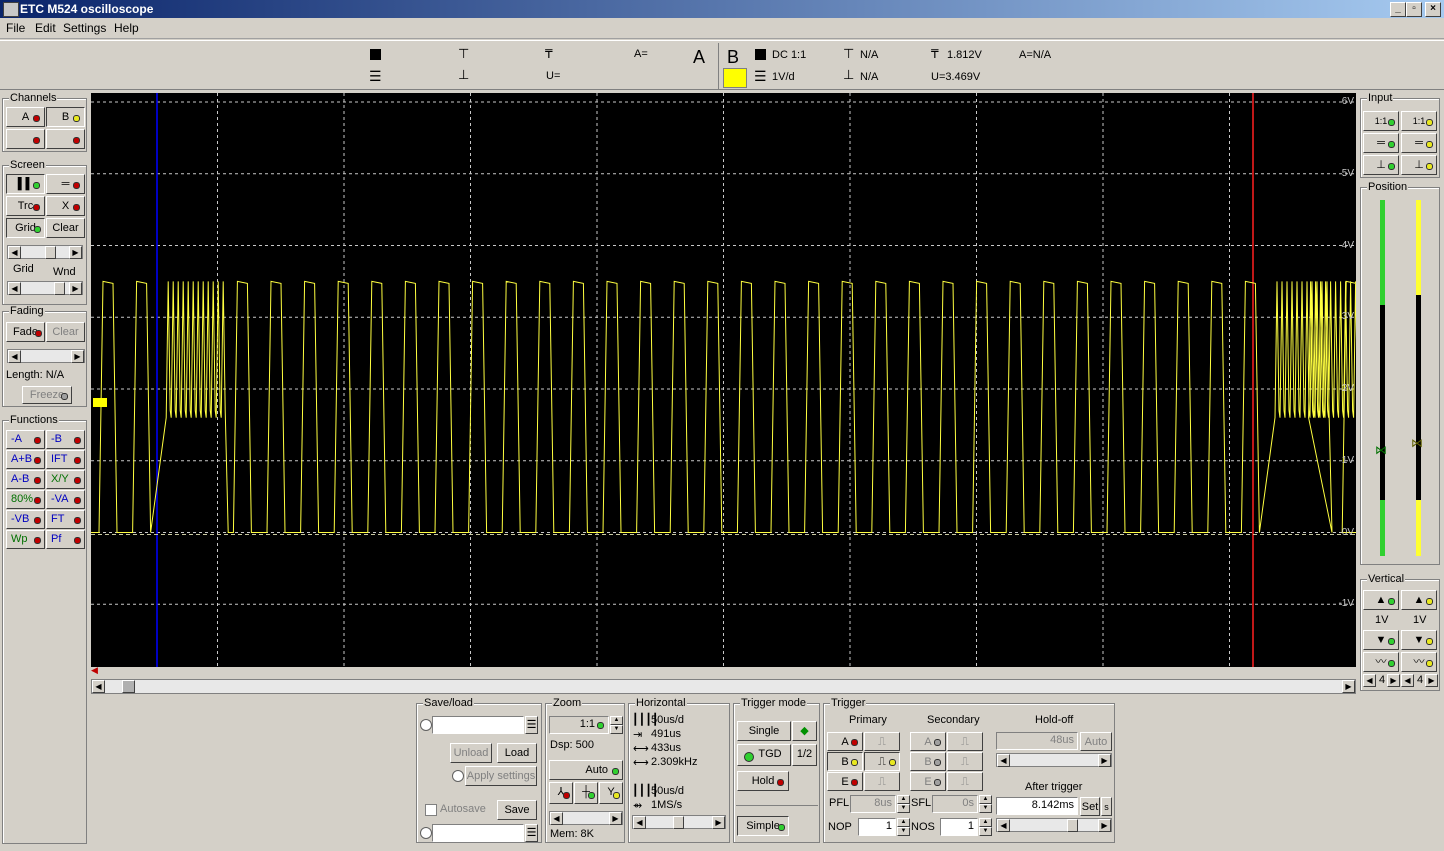 This screenshot has height=851, width=1444. I want to click on primary-a-button: A, so click(845, 741).